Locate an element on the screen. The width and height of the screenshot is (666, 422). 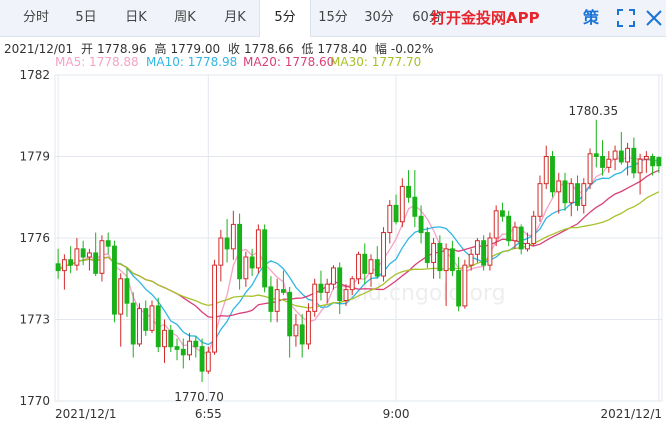
x-axis-labels: 2021/12/1 6:55 9:00 2021/12/1 is located at coordinates (358, 414).